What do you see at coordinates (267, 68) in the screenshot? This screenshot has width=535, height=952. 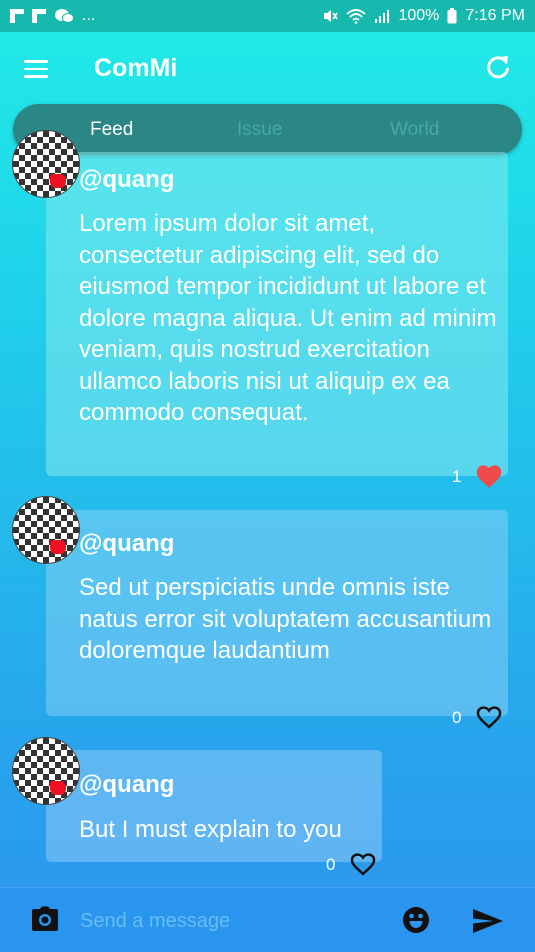 I see `app-bar` at bounding box center [267, 68].